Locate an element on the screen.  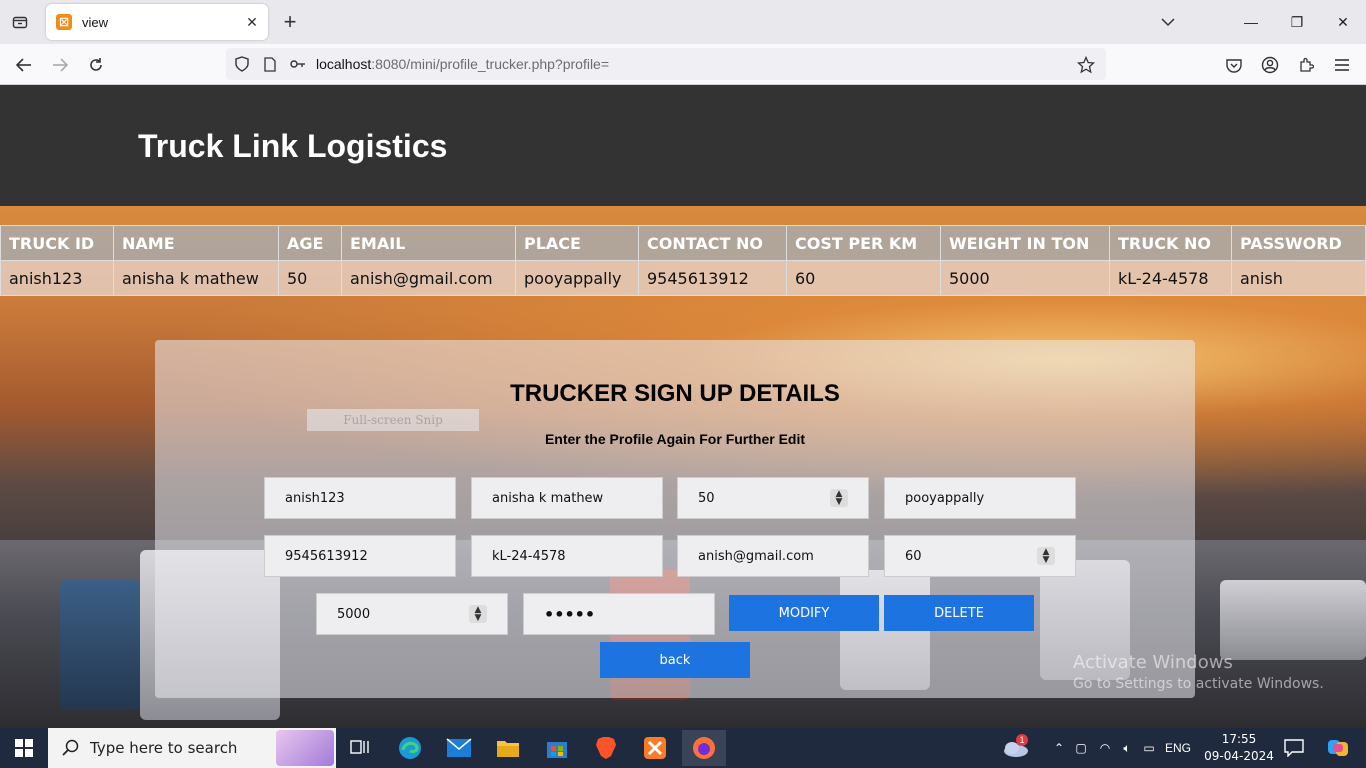
place-input: pooyappally is located at coordinates (980, 498).